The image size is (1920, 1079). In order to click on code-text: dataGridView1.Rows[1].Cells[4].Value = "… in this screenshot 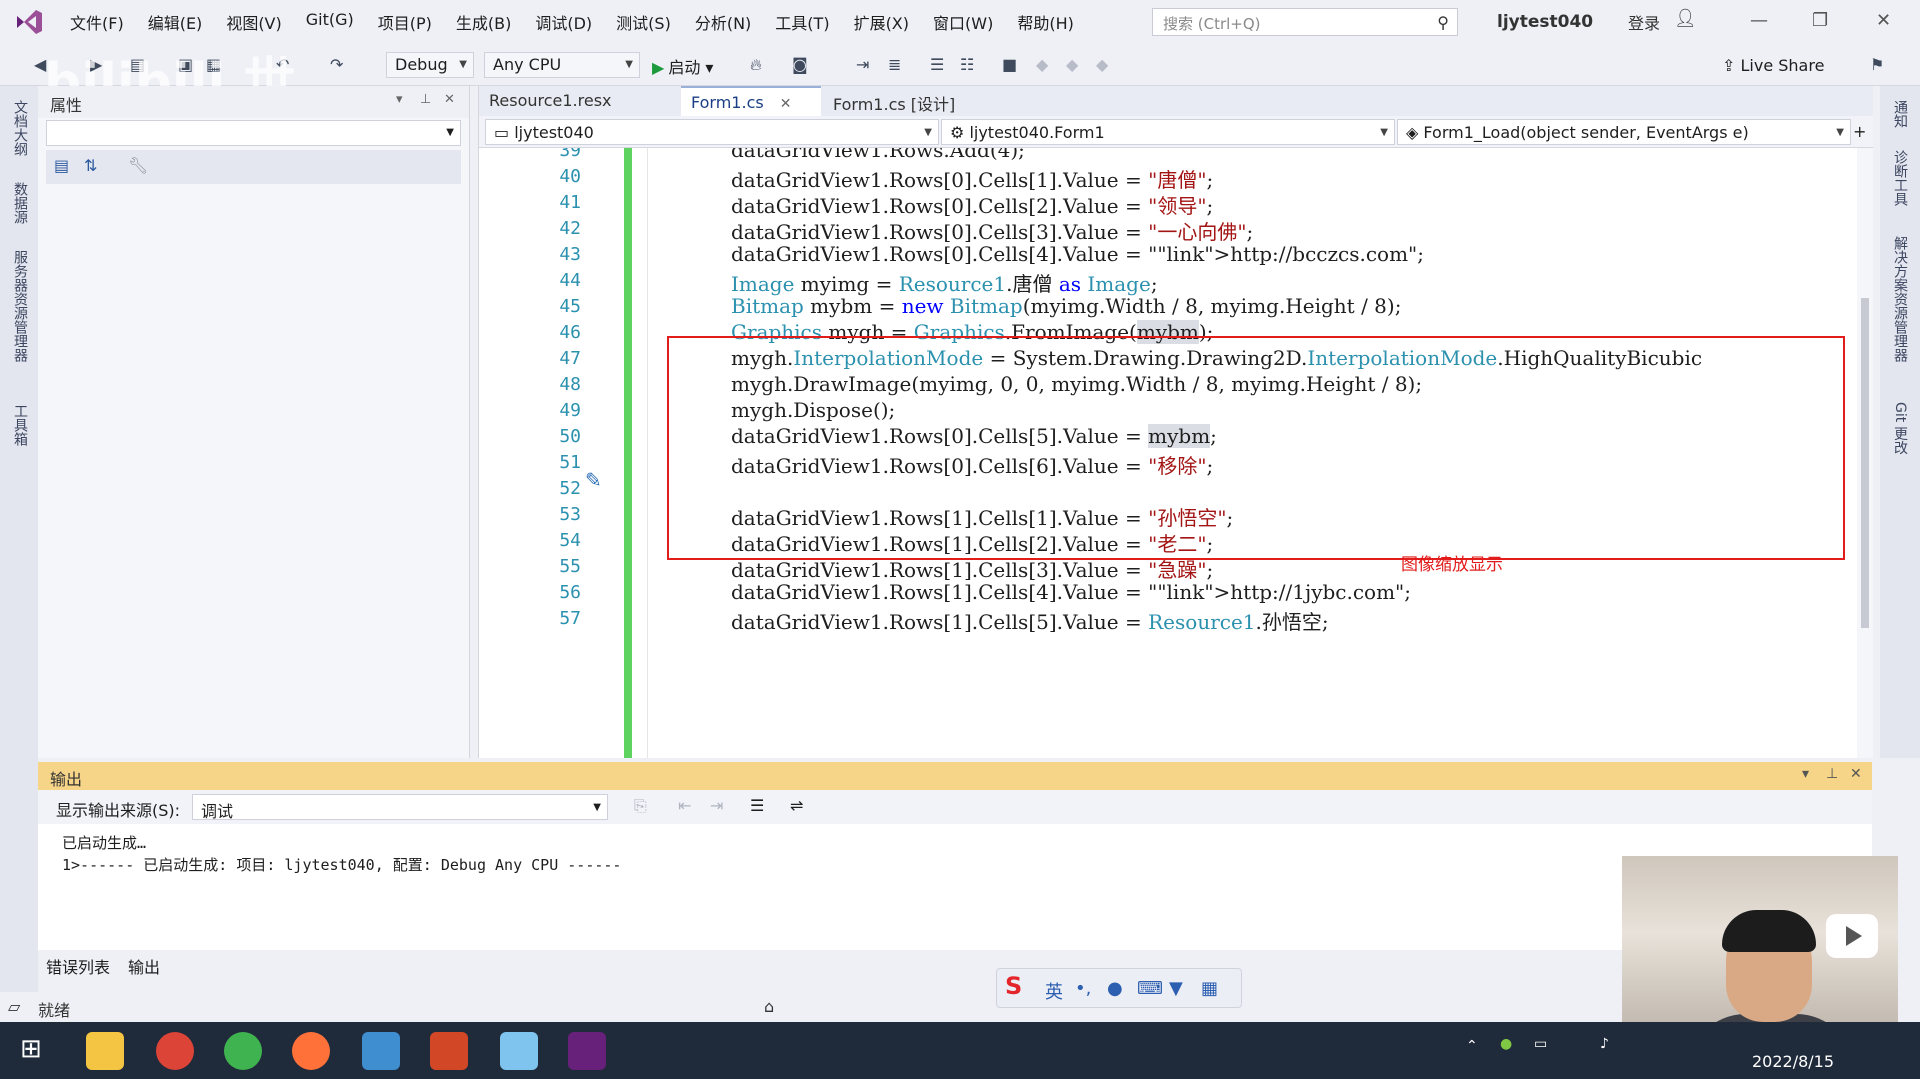, I will do `click(1071, 592)`.